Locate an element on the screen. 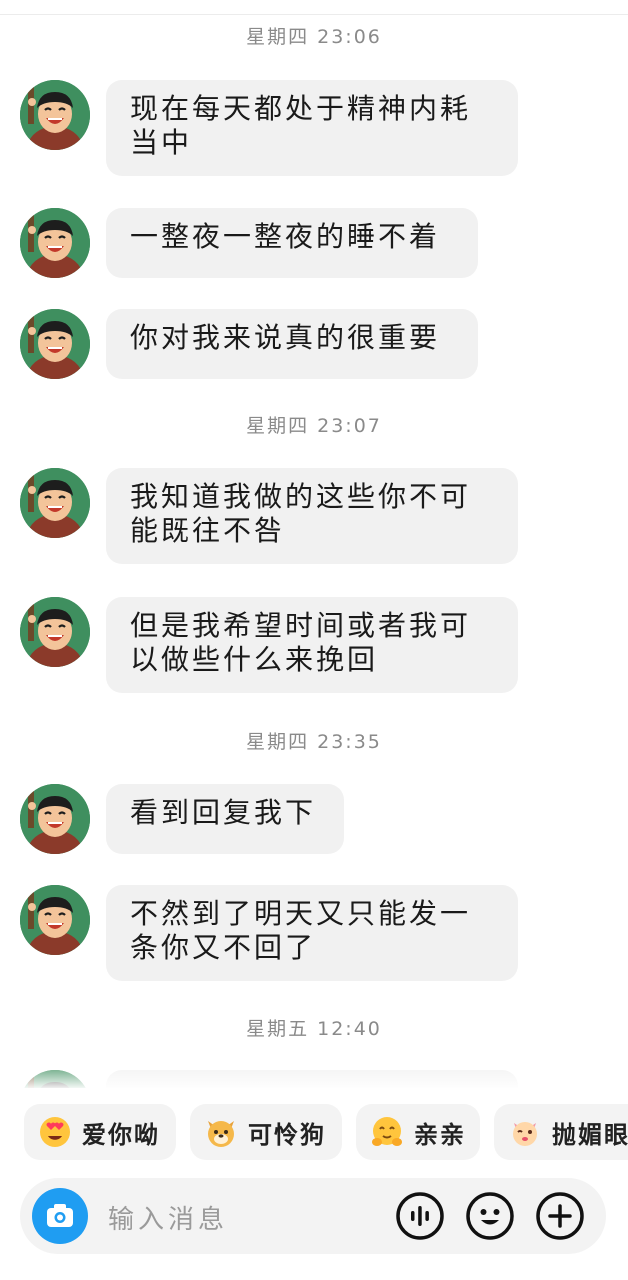 Image resolution: width=628 pixels, height=1280 pixels. message-bubble: 现在每天都处于精神内耗 当中 is located at coordinates (312, 128).